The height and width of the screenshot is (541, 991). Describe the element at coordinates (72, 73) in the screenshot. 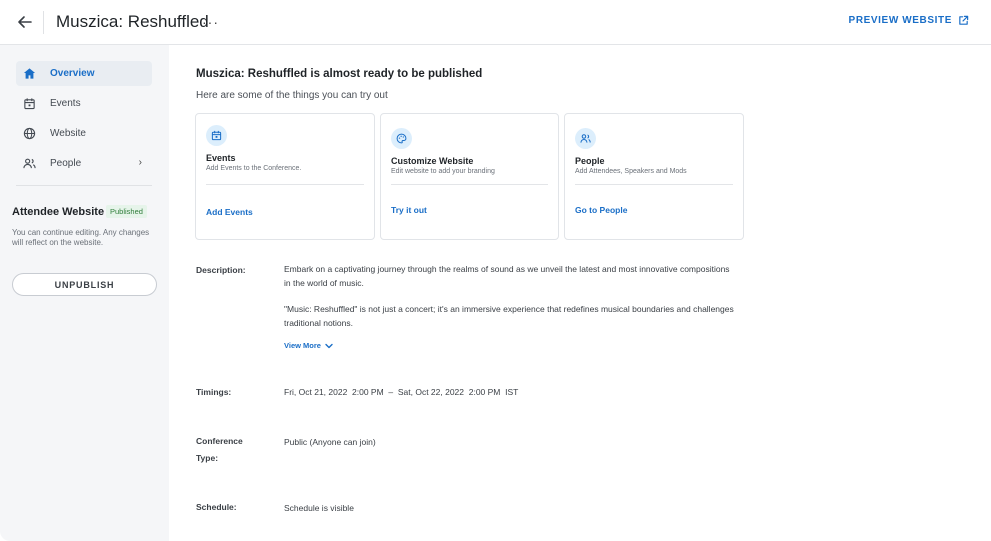

I see `sidebar-item-label: Overview` at that location.